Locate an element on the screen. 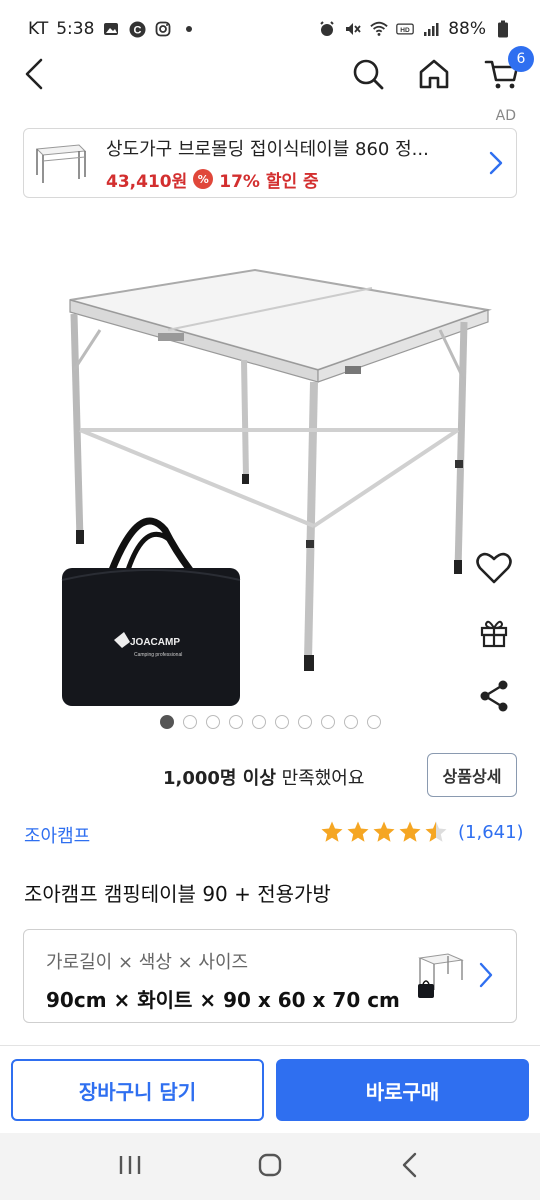 This screenshot has width=540, height=1200. recent-apps-button is located at coordinates (130, 1167).